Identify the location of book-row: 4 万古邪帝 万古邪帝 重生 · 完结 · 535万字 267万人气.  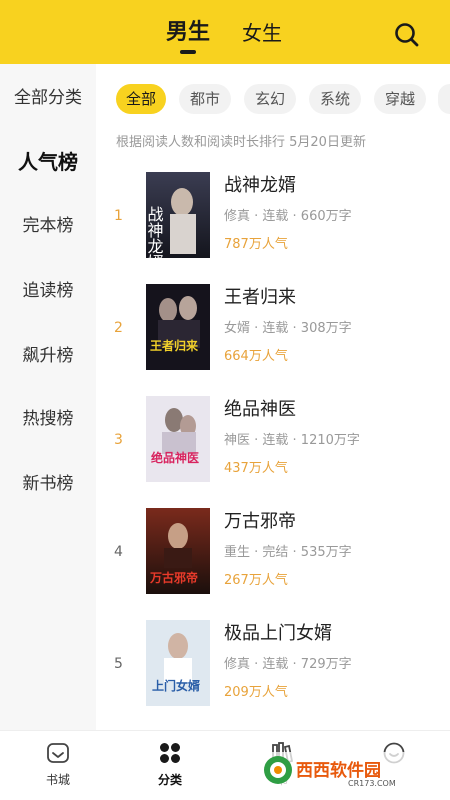
(273, 564).